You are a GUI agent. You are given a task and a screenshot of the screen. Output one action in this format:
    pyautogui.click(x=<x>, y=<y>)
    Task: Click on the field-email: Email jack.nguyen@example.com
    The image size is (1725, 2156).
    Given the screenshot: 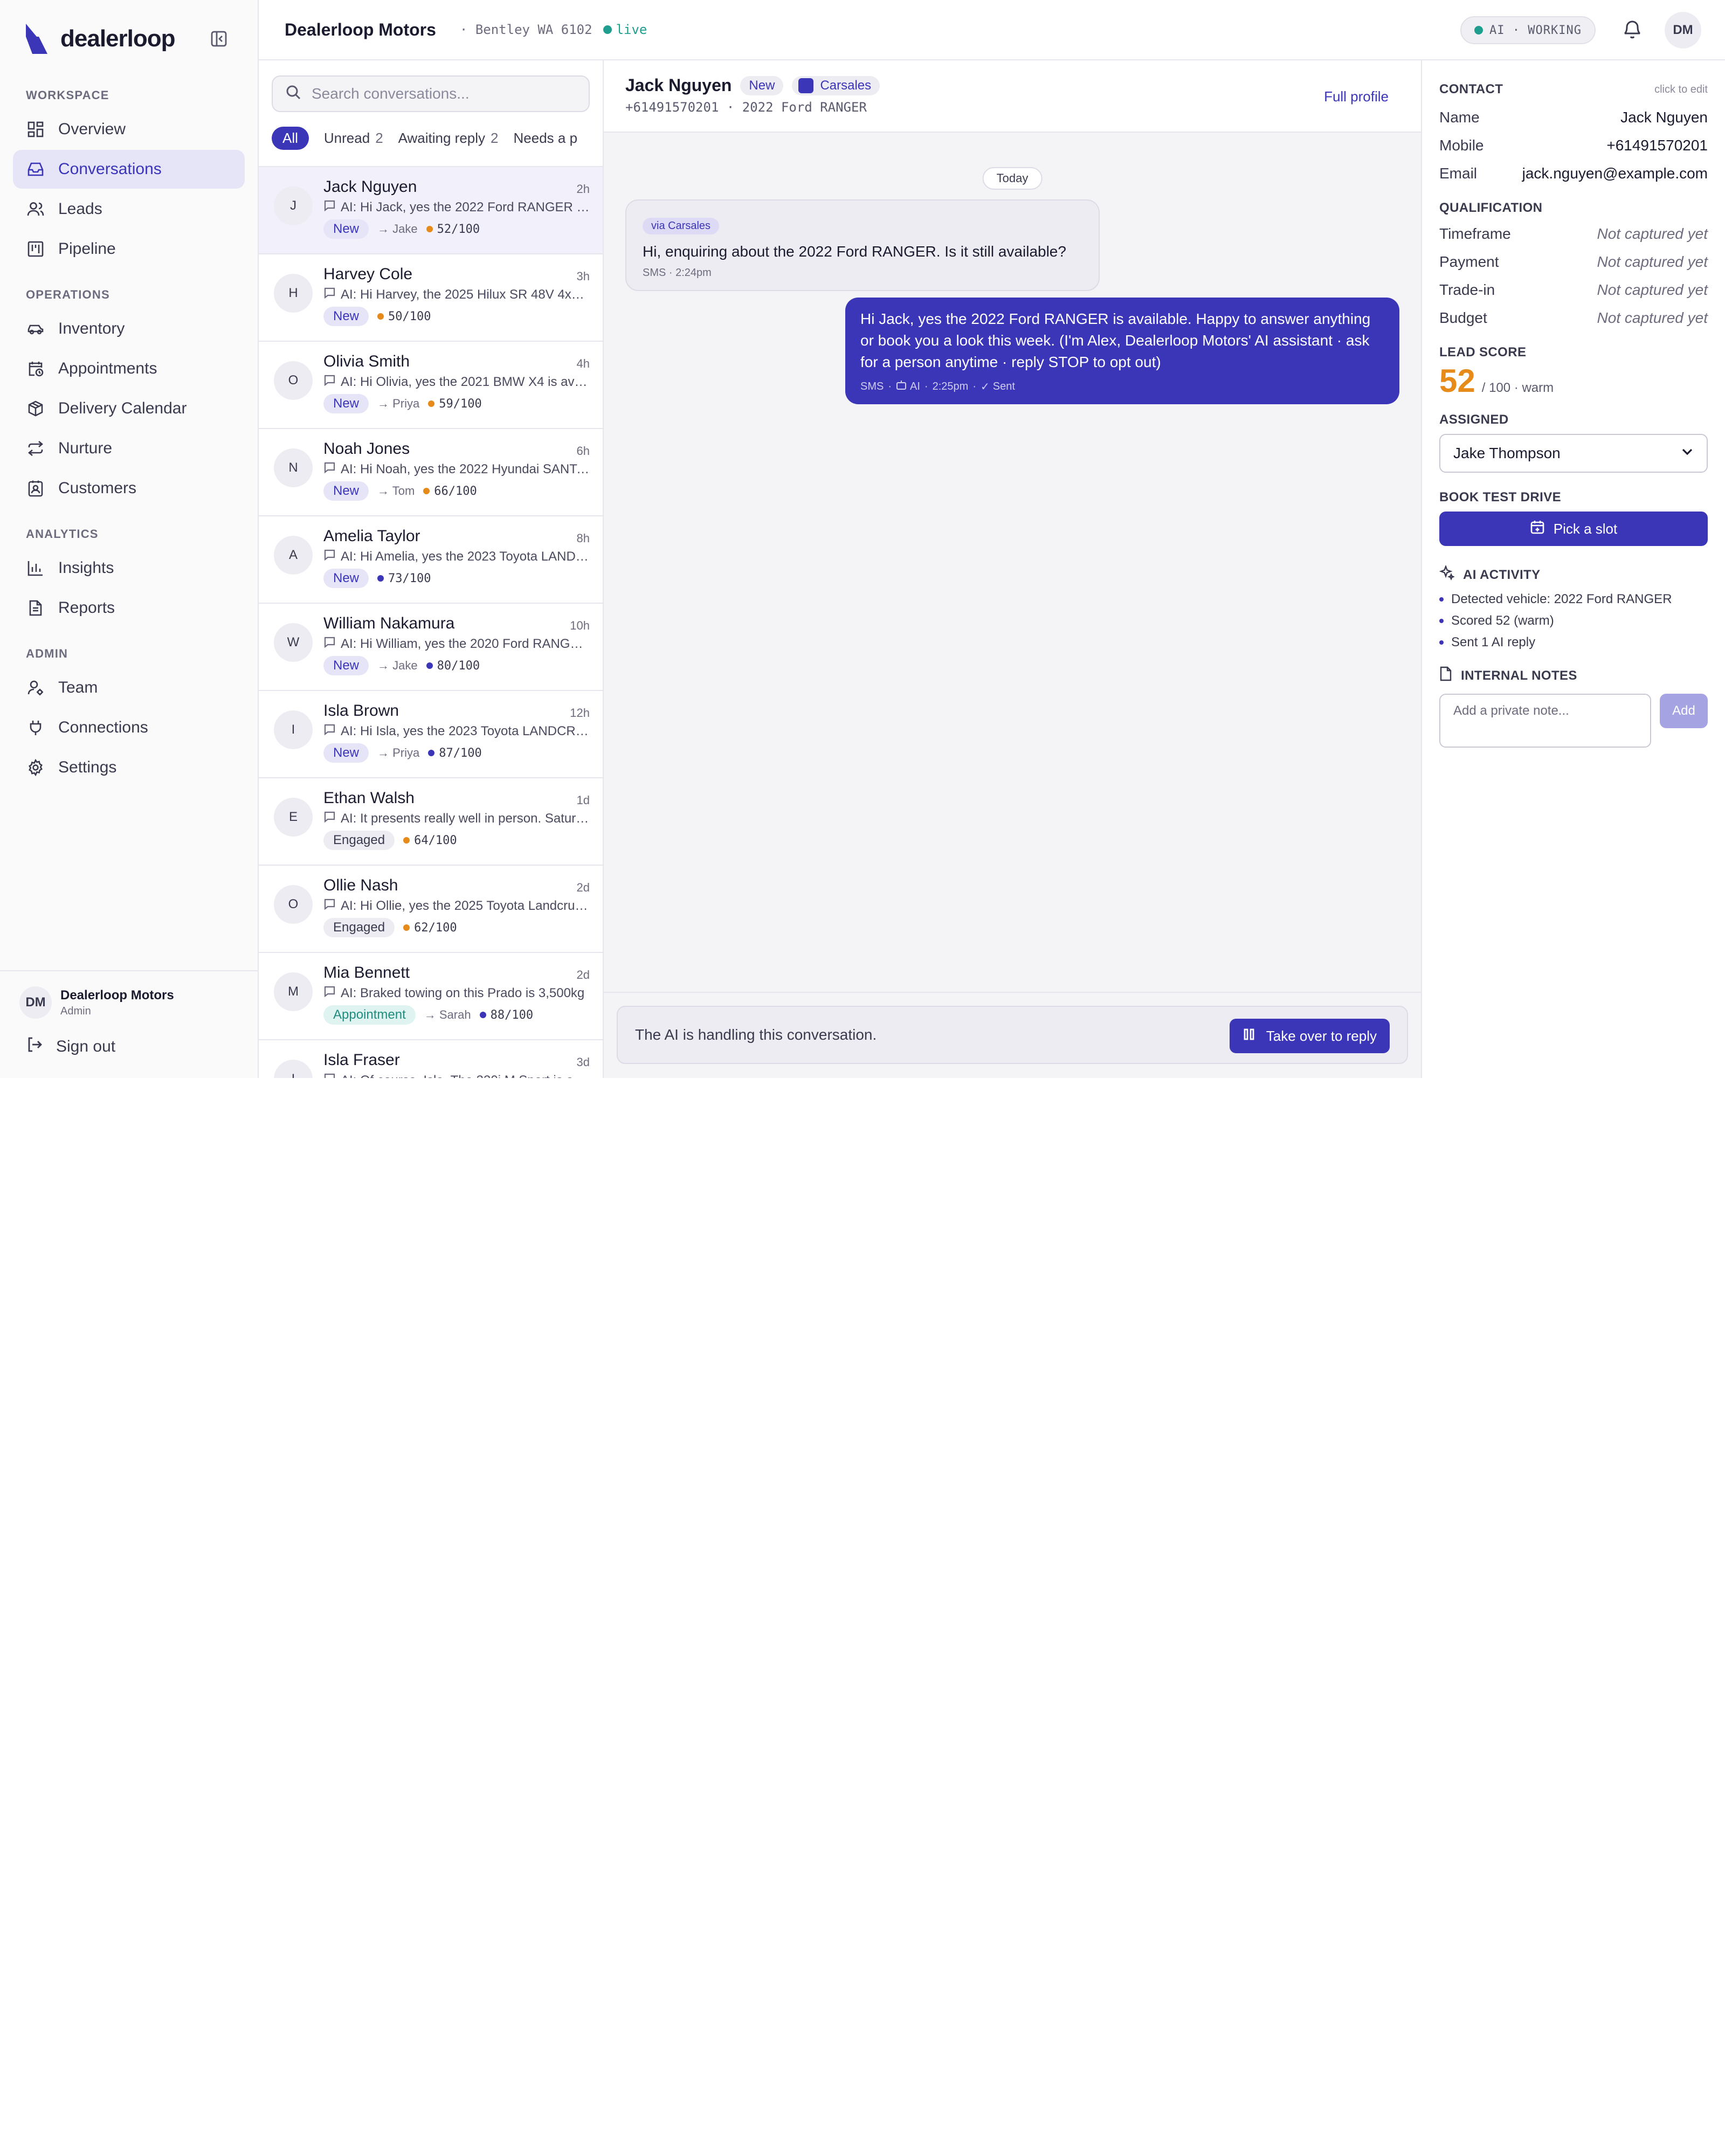 What is the action you would take?
    pyautogui.click(x=1573, y=174)
    